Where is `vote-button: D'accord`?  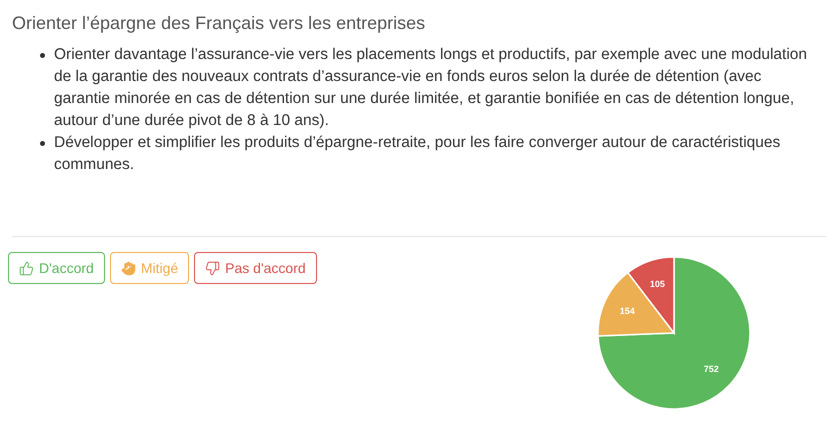 vote-button: D'accord is located at coordinates (56, 268).